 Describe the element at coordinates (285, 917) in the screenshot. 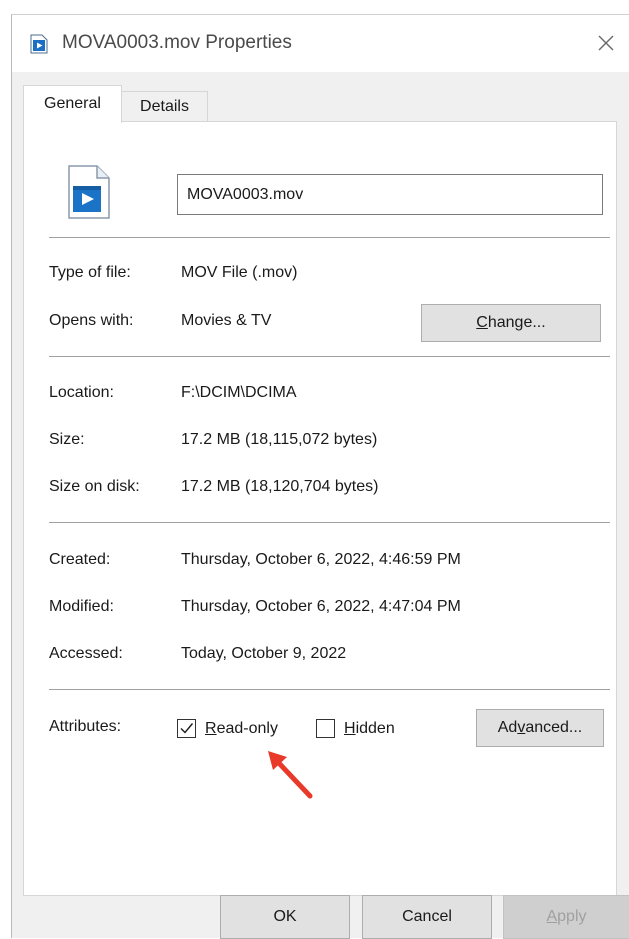

I see `ok-button: OK` at that location.